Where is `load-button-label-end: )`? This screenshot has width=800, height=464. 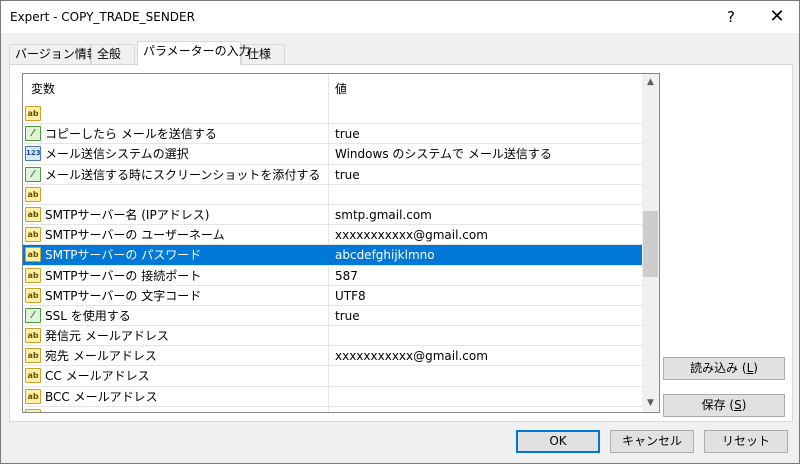
load-button-label-end: ) is located at coordinates (755, 368).